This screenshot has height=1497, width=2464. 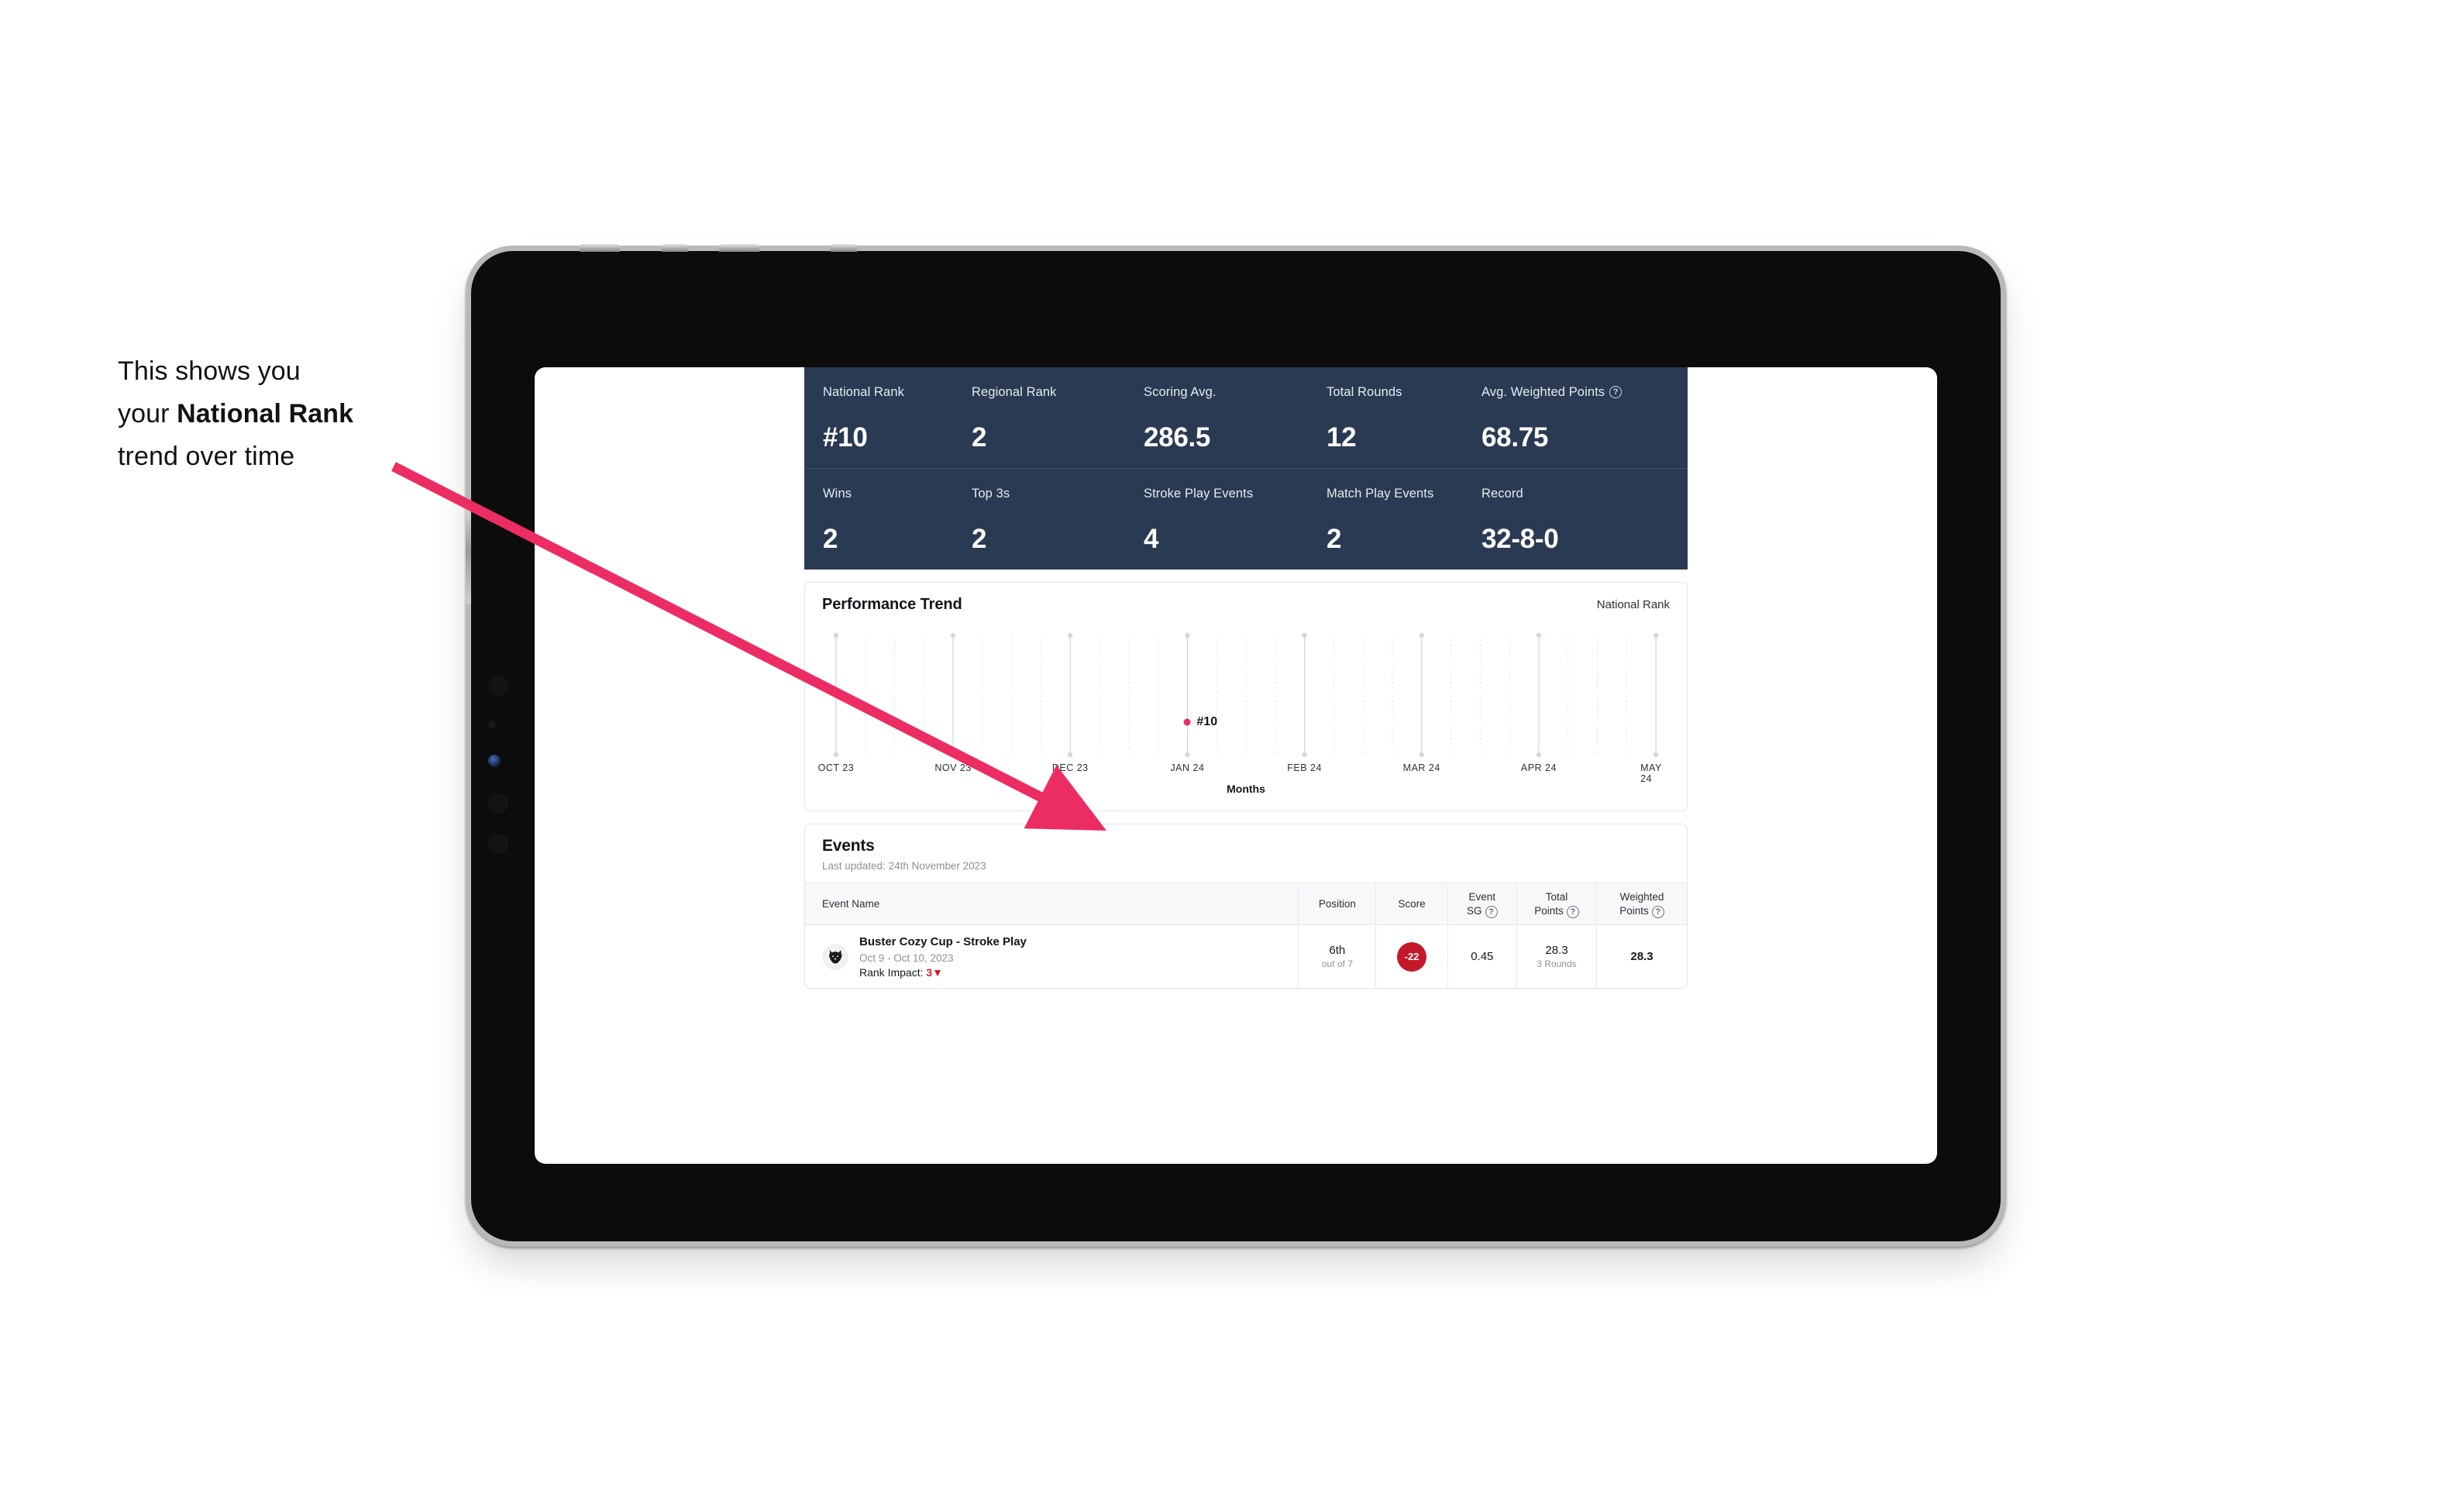 What do you see at coordinates (980, 437) in the screenshot?
I see `stat-regional-rank-value: 2` at bounding box center [980, 437].